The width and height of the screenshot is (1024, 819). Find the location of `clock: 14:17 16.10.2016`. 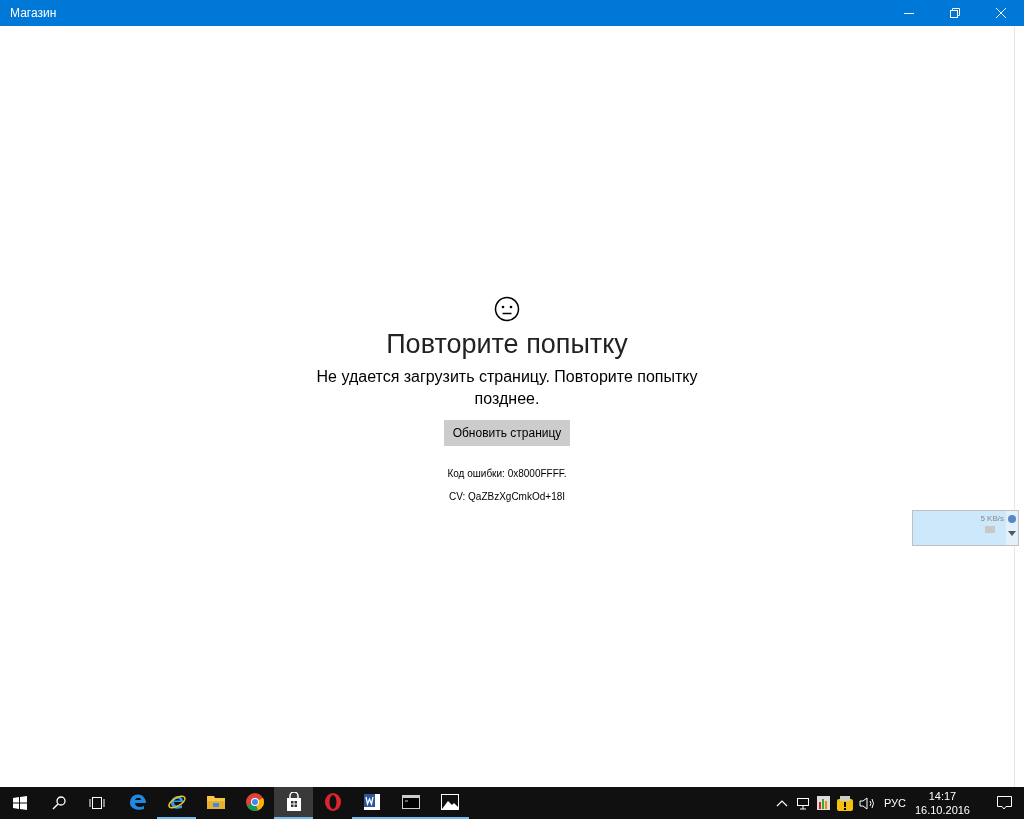

clock: 14:17 16.10.2016 is located at coordinates (942, 803).